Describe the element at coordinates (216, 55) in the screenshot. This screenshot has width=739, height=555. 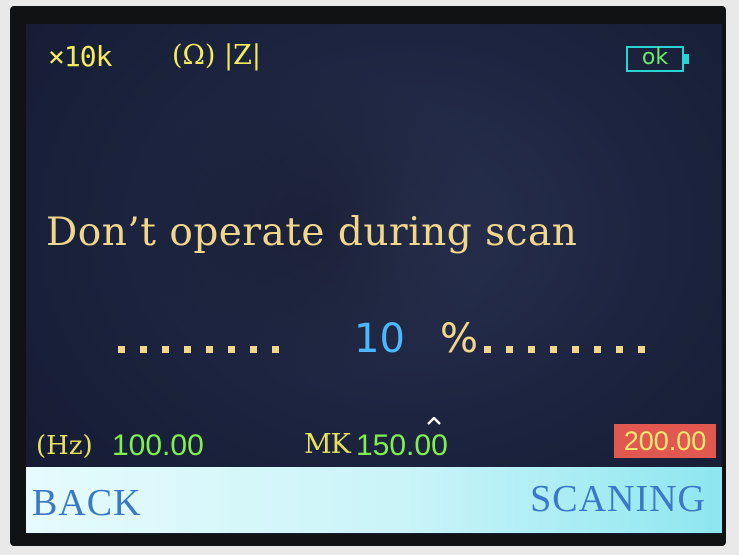
I see `unit-indicator: (Ω) |Z|` at that location.